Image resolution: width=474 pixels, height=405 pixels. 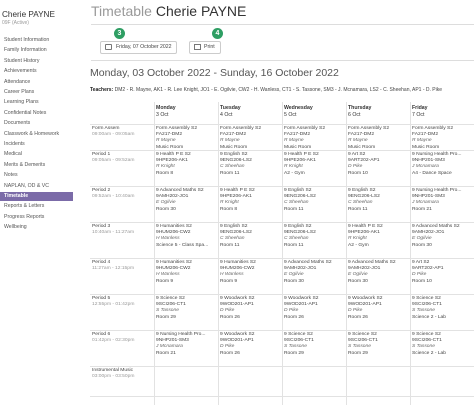 What do you see at coordinates (201, 11) in the screenshot?
I see `page-title-student: Cherie PAYNE` at bounding box center [201, 11].